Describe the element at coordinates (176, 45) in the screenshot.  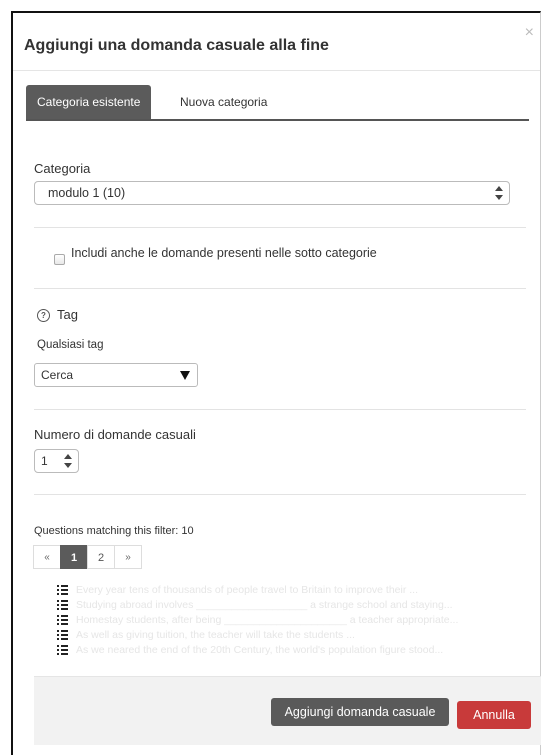
I see `dialog-title: Aggiungi una domanda casuale alla fine` at that location.